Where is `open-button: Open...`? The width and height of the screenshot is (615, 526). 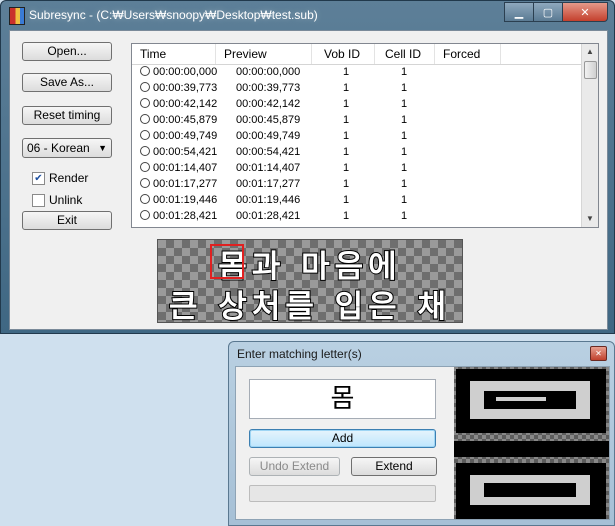
open-button: Open... is located at coordinates (67, 51).